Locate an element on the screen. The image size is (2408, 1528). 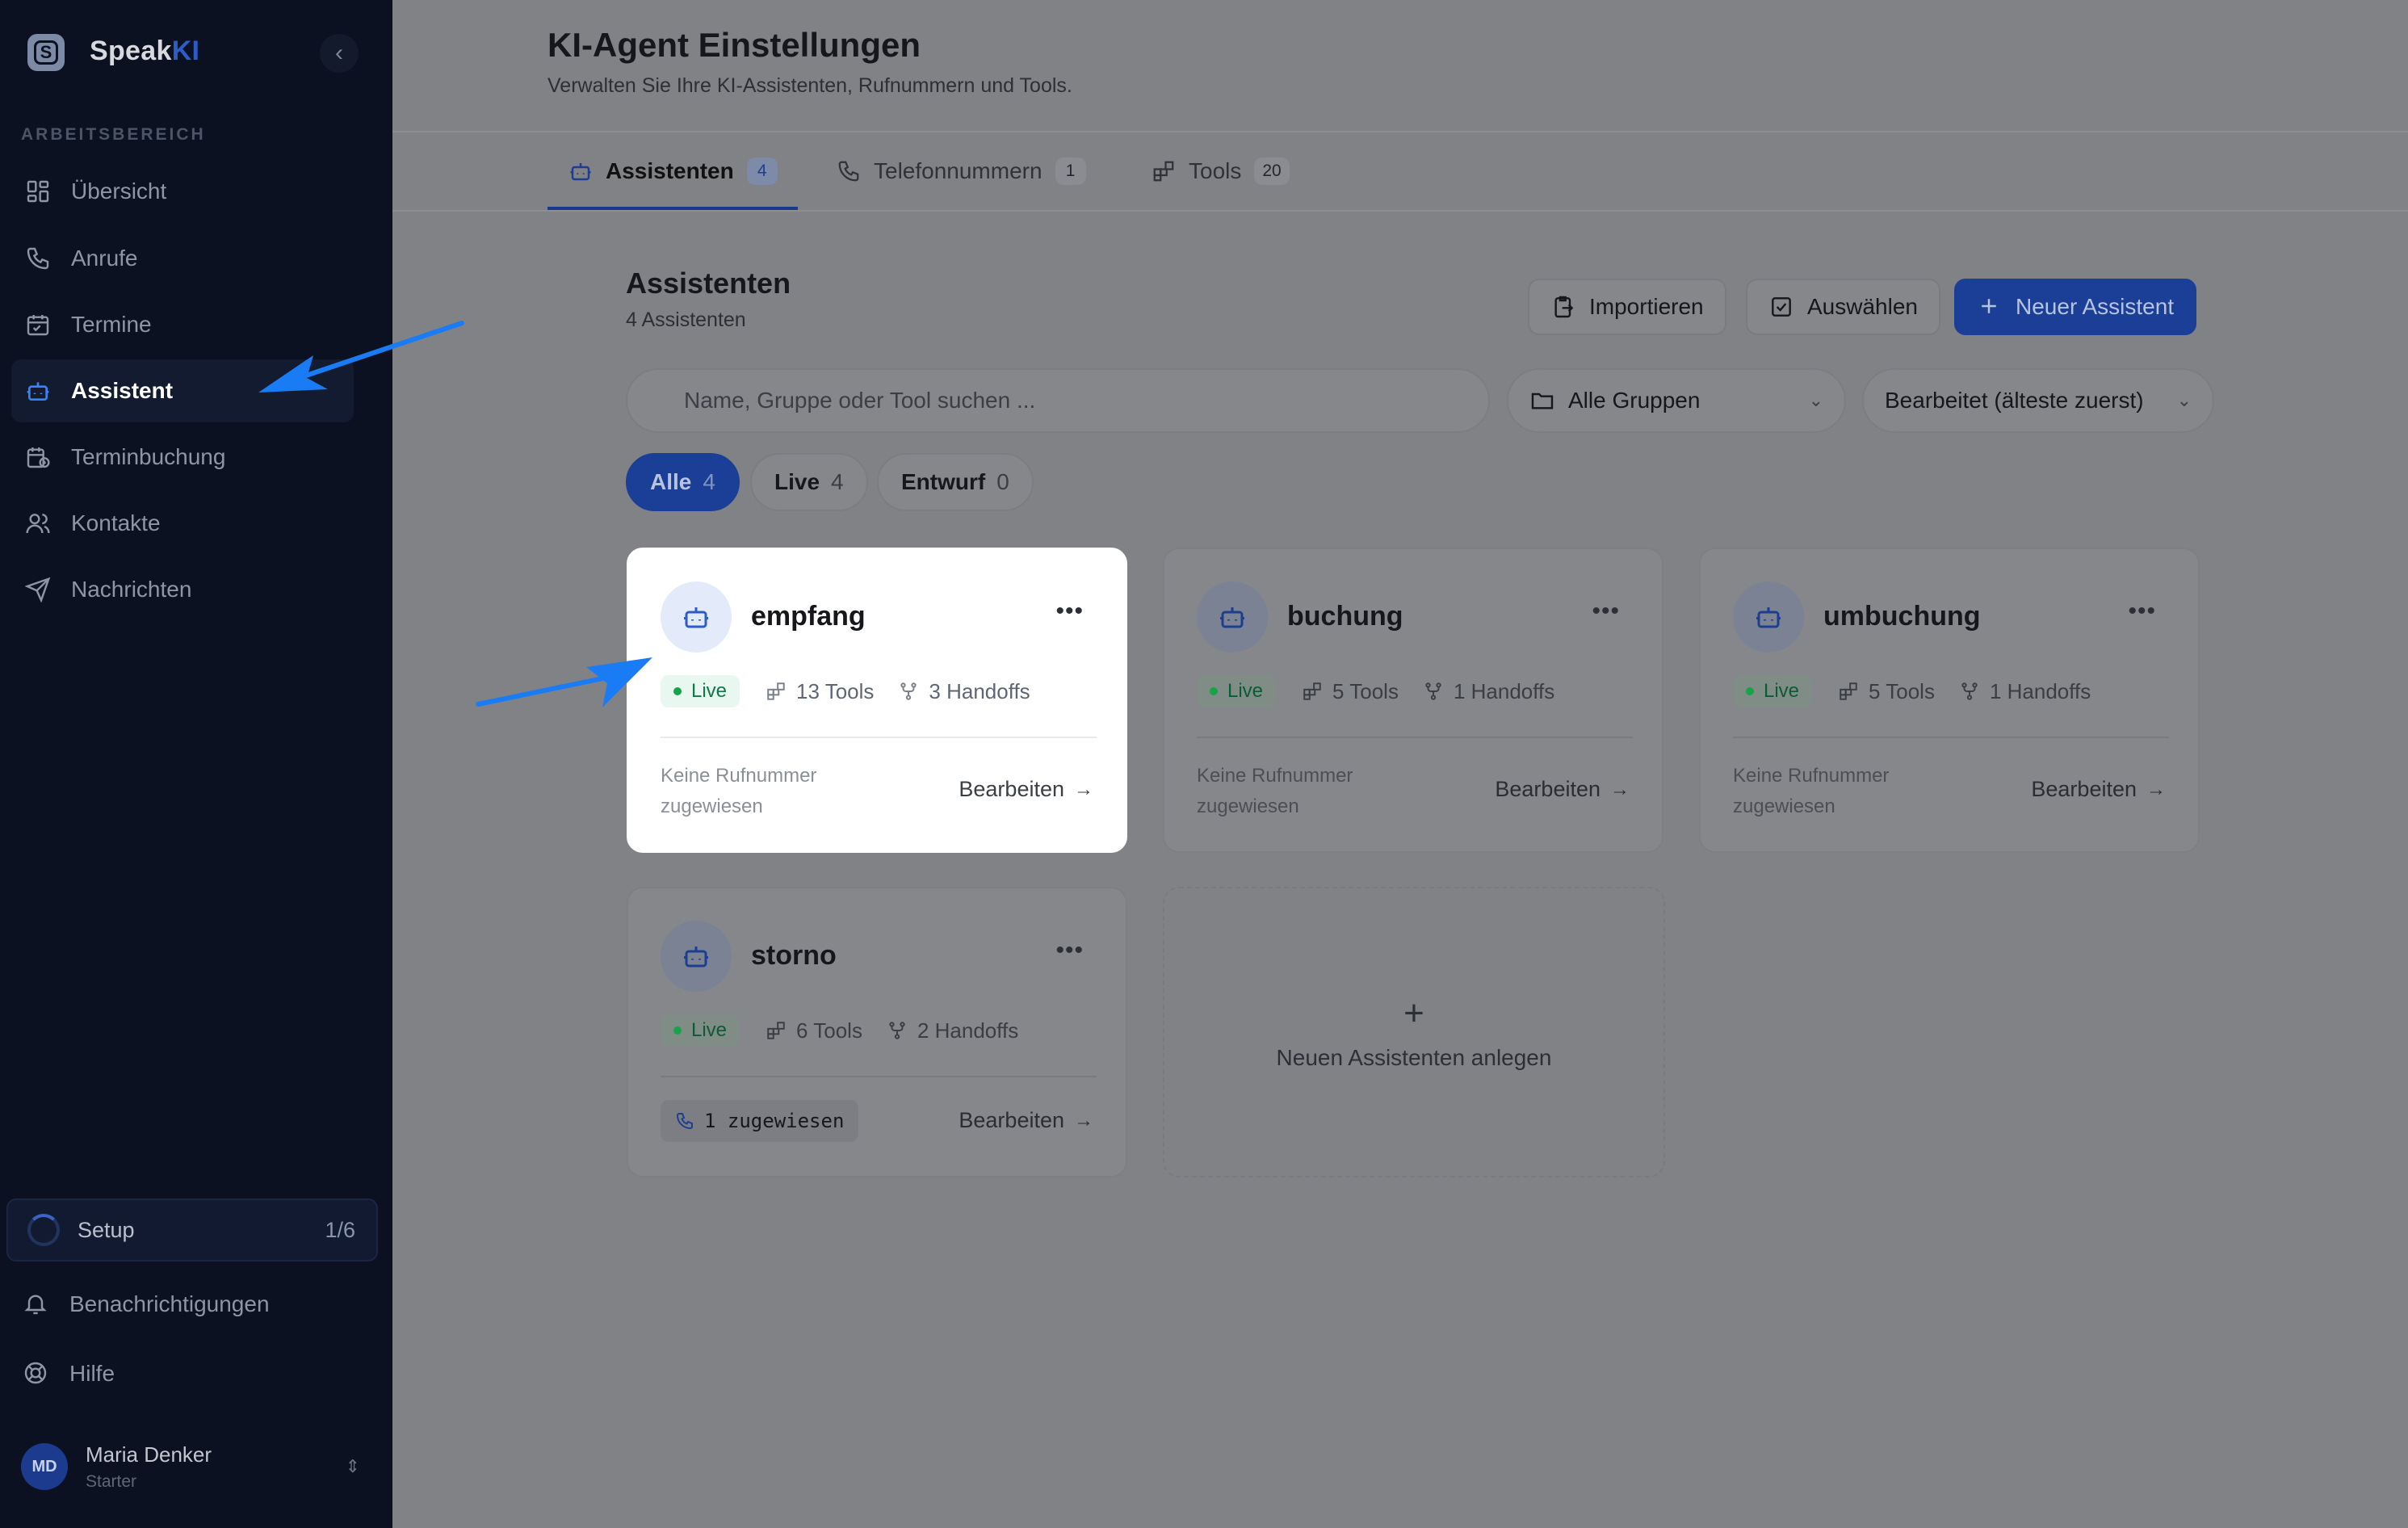
tab-tools: Tools 20 is located at coordinates (1221, 171).